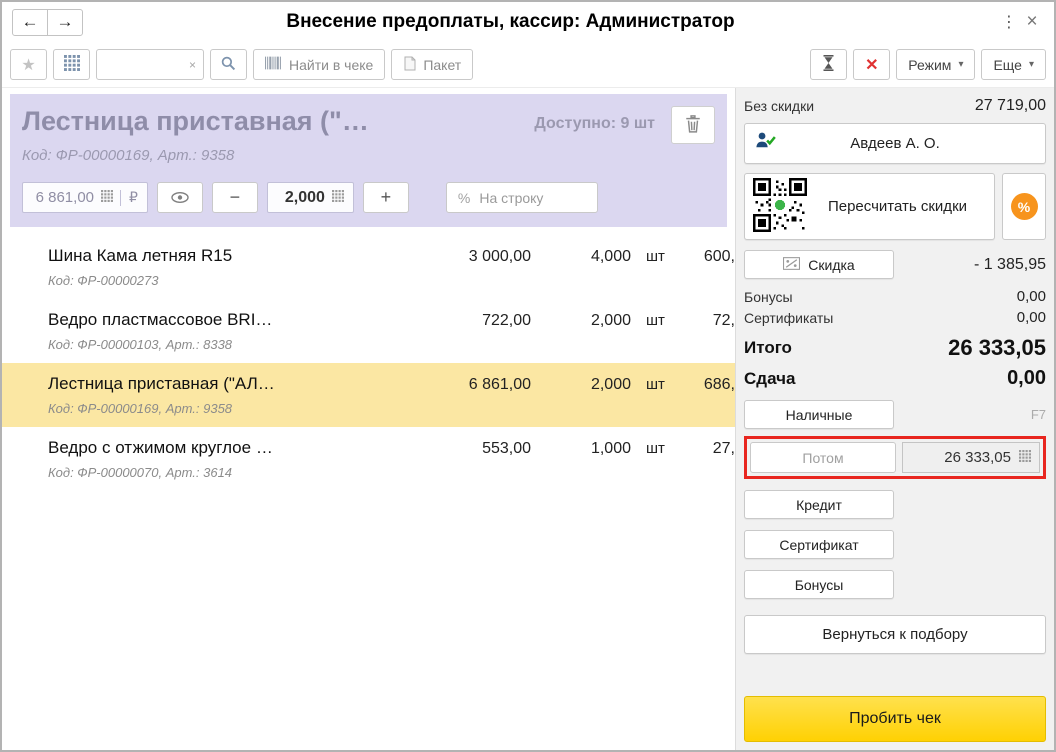  What do you see at coordinates (442, 64) in the screenshot?
I see `package-label: Пакет` at bounding box center [442, 64].